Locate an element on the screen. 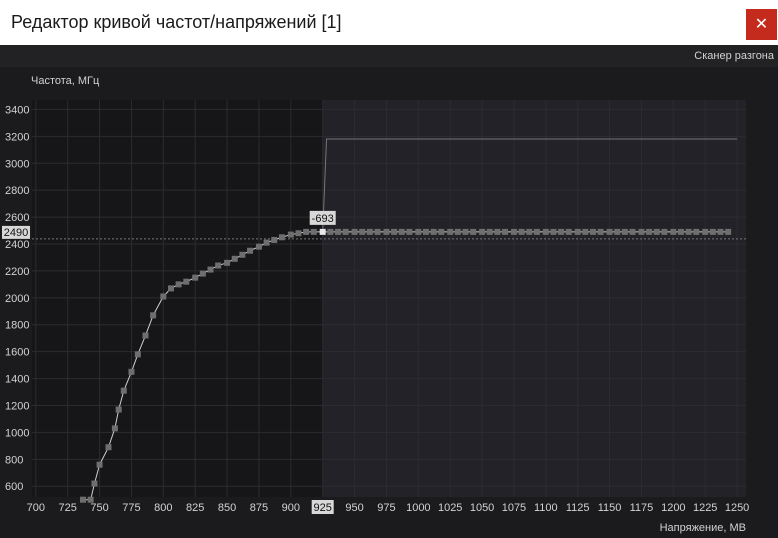 The height and width of the screenshot is (538, 778). oc-scanner-button: Сканер разгона is located at coordinates (734, 56).